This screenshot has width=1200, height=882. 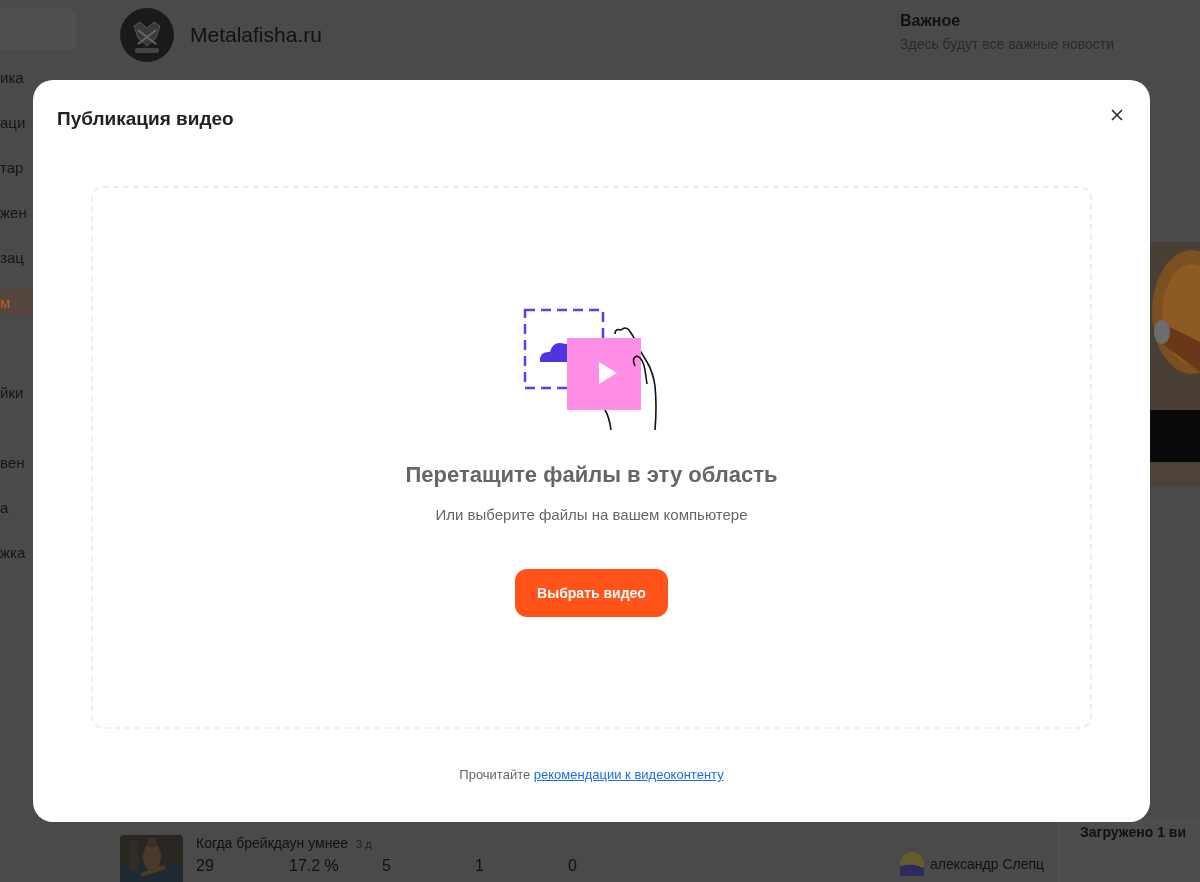 What do you see at coordinates (591, 593) in the screenshot?
I see `choose-video-button: Выбрать видео` at bounding box center [591, 593].